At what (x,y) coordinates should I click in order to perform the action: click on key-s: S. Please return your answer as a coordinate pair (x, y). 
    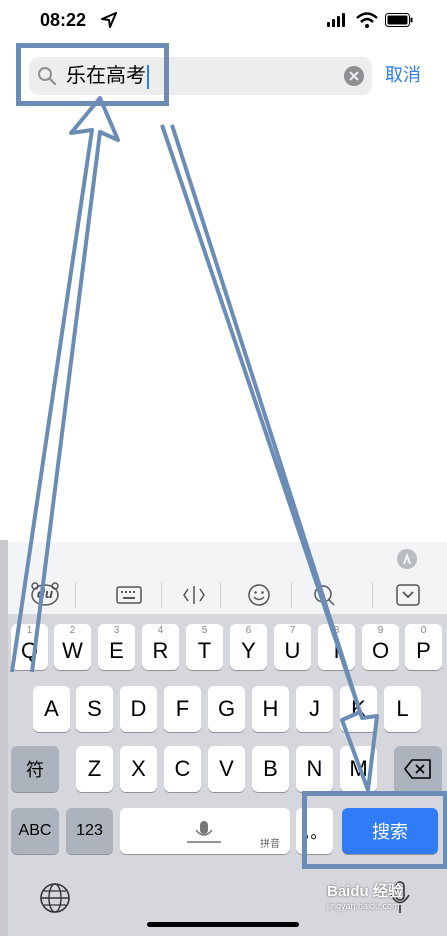
    Looking at the image, I should click on (94, 709).